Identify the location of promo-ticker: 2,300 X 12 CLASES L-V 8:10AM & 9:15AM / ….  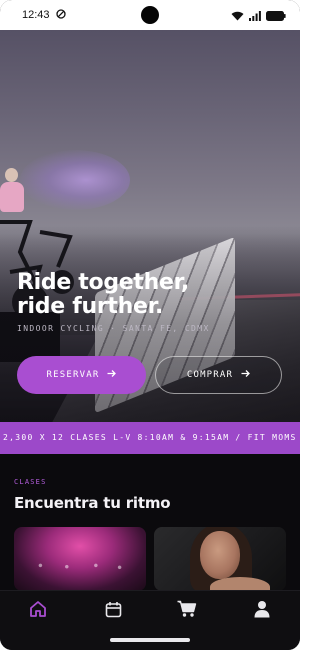
(150, 438).